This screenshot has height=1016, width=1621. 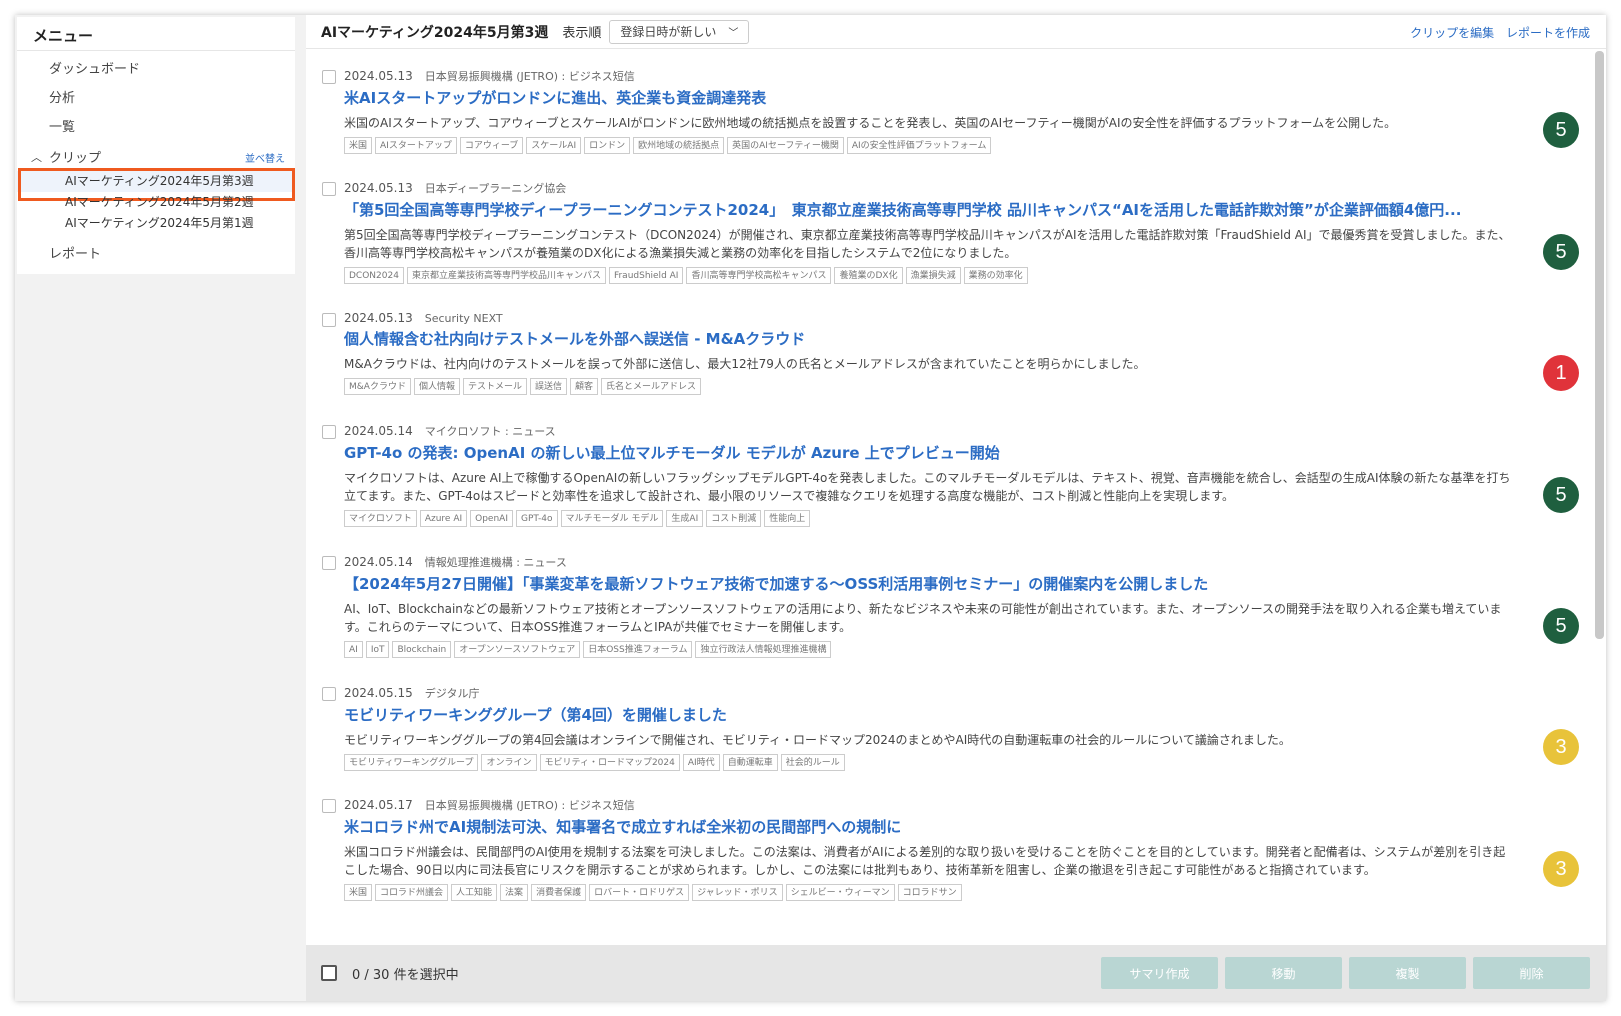 What do you see at coordinates (380, 518) in the screenshot?
I see `article-tag: マイクロソフト` at bounding box center [380, 518].